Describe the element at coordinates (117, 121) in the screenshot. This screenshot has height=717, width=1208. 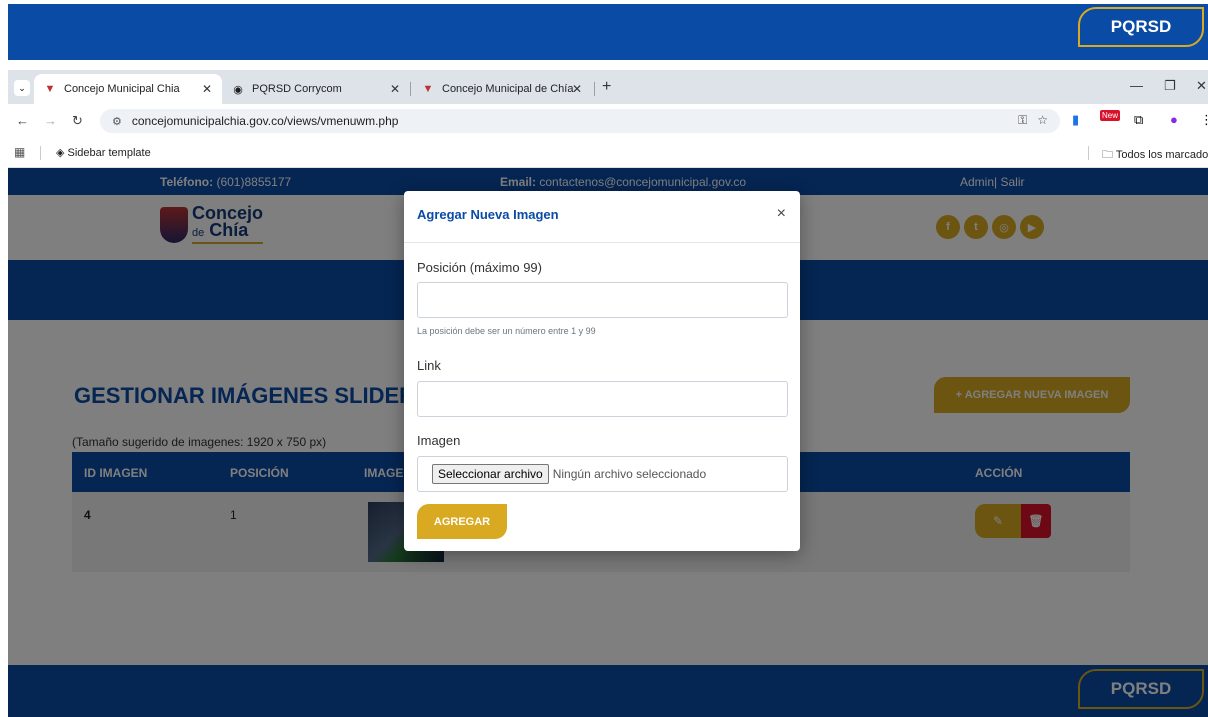
I see `site-info-icon: ⚙` at that location.